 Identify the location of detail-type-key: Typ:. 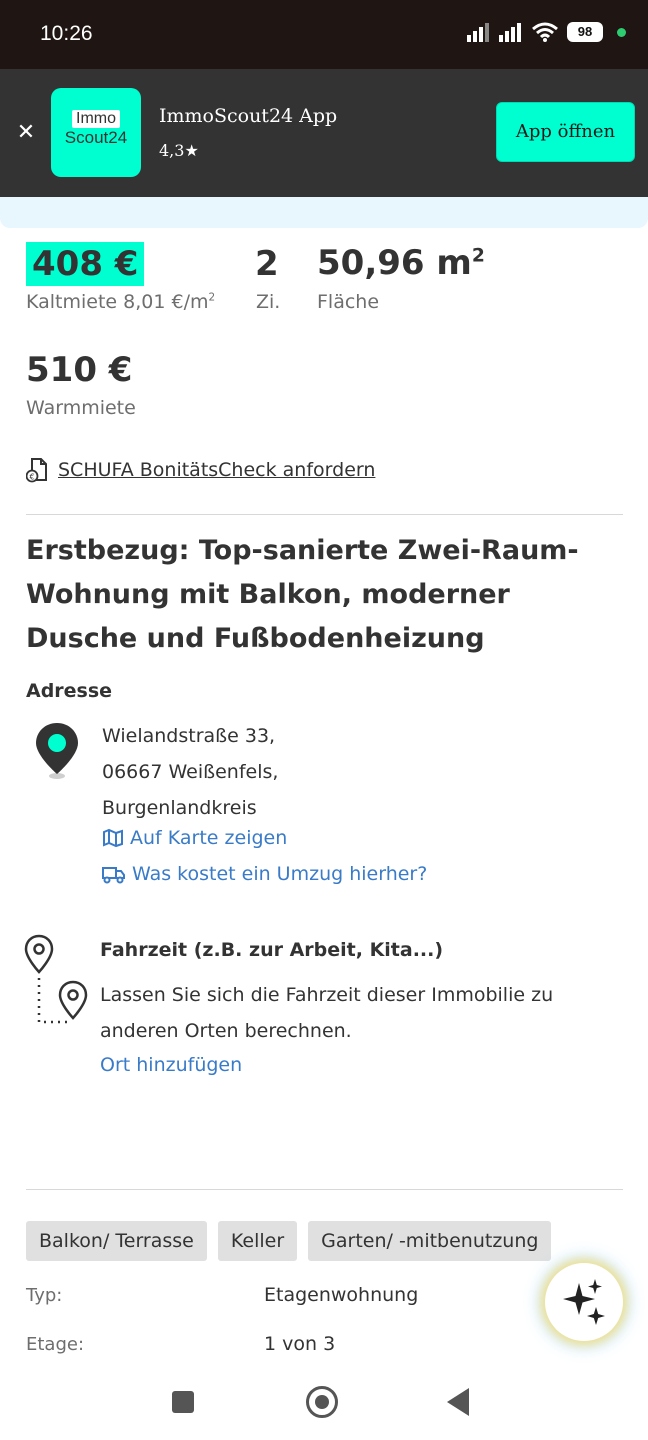
(44, 1295).